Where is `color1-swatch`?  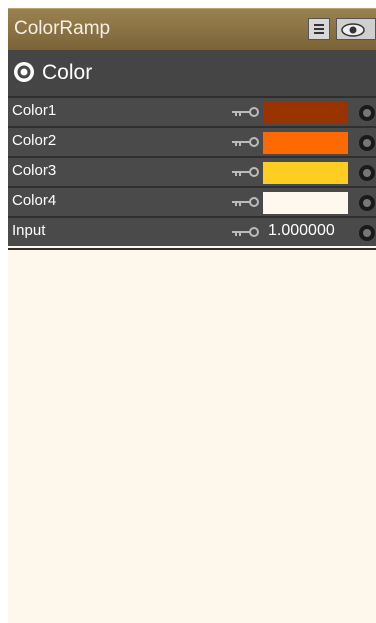 color1-swatch is located at coordinates (305, 113).